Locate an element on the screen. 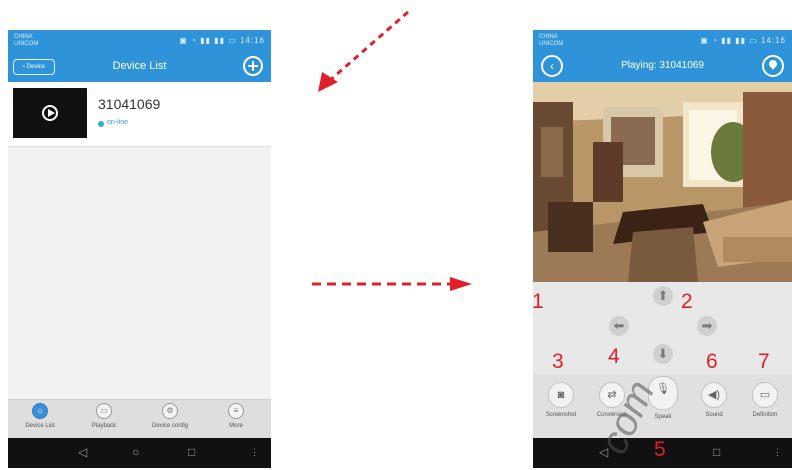 The height and width of the screenshot is (470, 792). tab-playback: ▭ Playback is located at coordinates (104, 416).